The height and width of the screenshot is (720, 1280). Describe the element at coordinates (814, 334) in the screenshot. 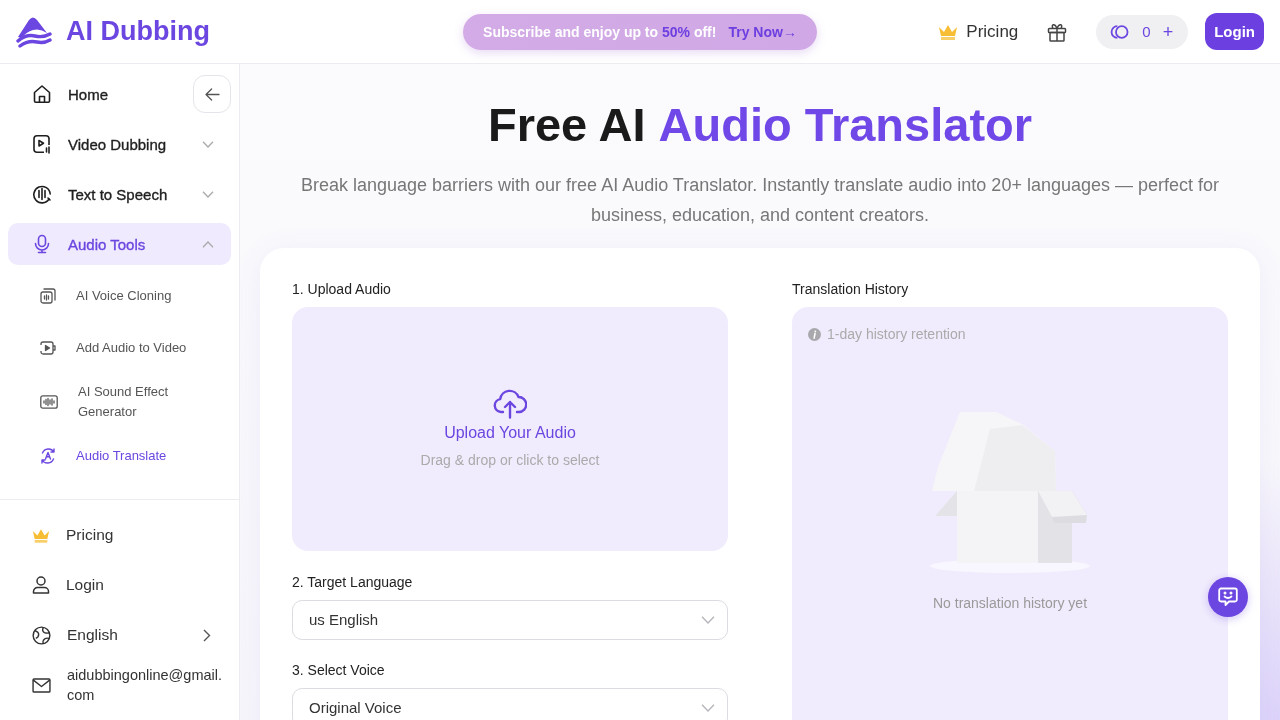

I see `info-icon` at that location.